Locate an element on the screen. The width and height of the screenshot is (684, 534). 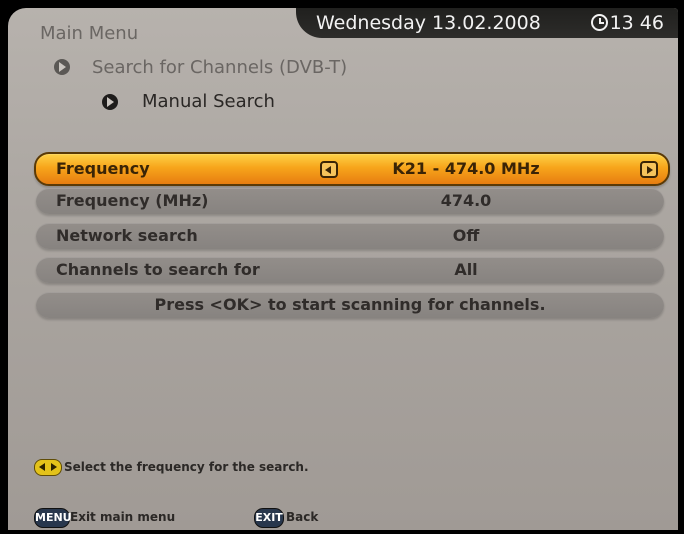
channels-to-search-value: All is located at coordinates (466, 269).